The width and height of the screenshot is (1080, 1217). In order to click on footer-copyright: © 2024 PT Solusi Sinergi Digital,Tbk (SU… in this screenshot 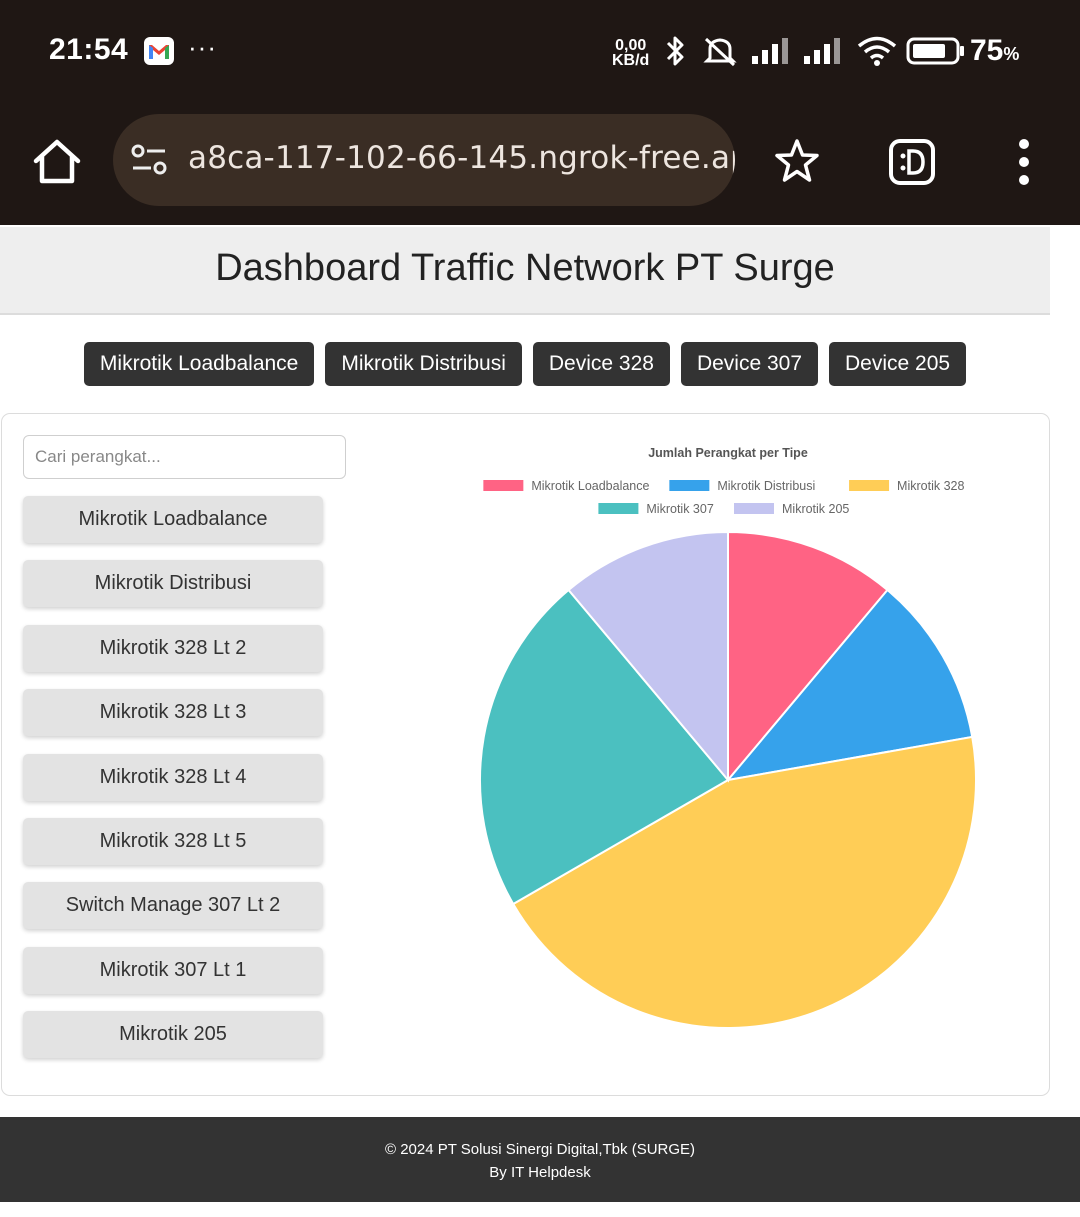, I will do `click(540, 1149)`.